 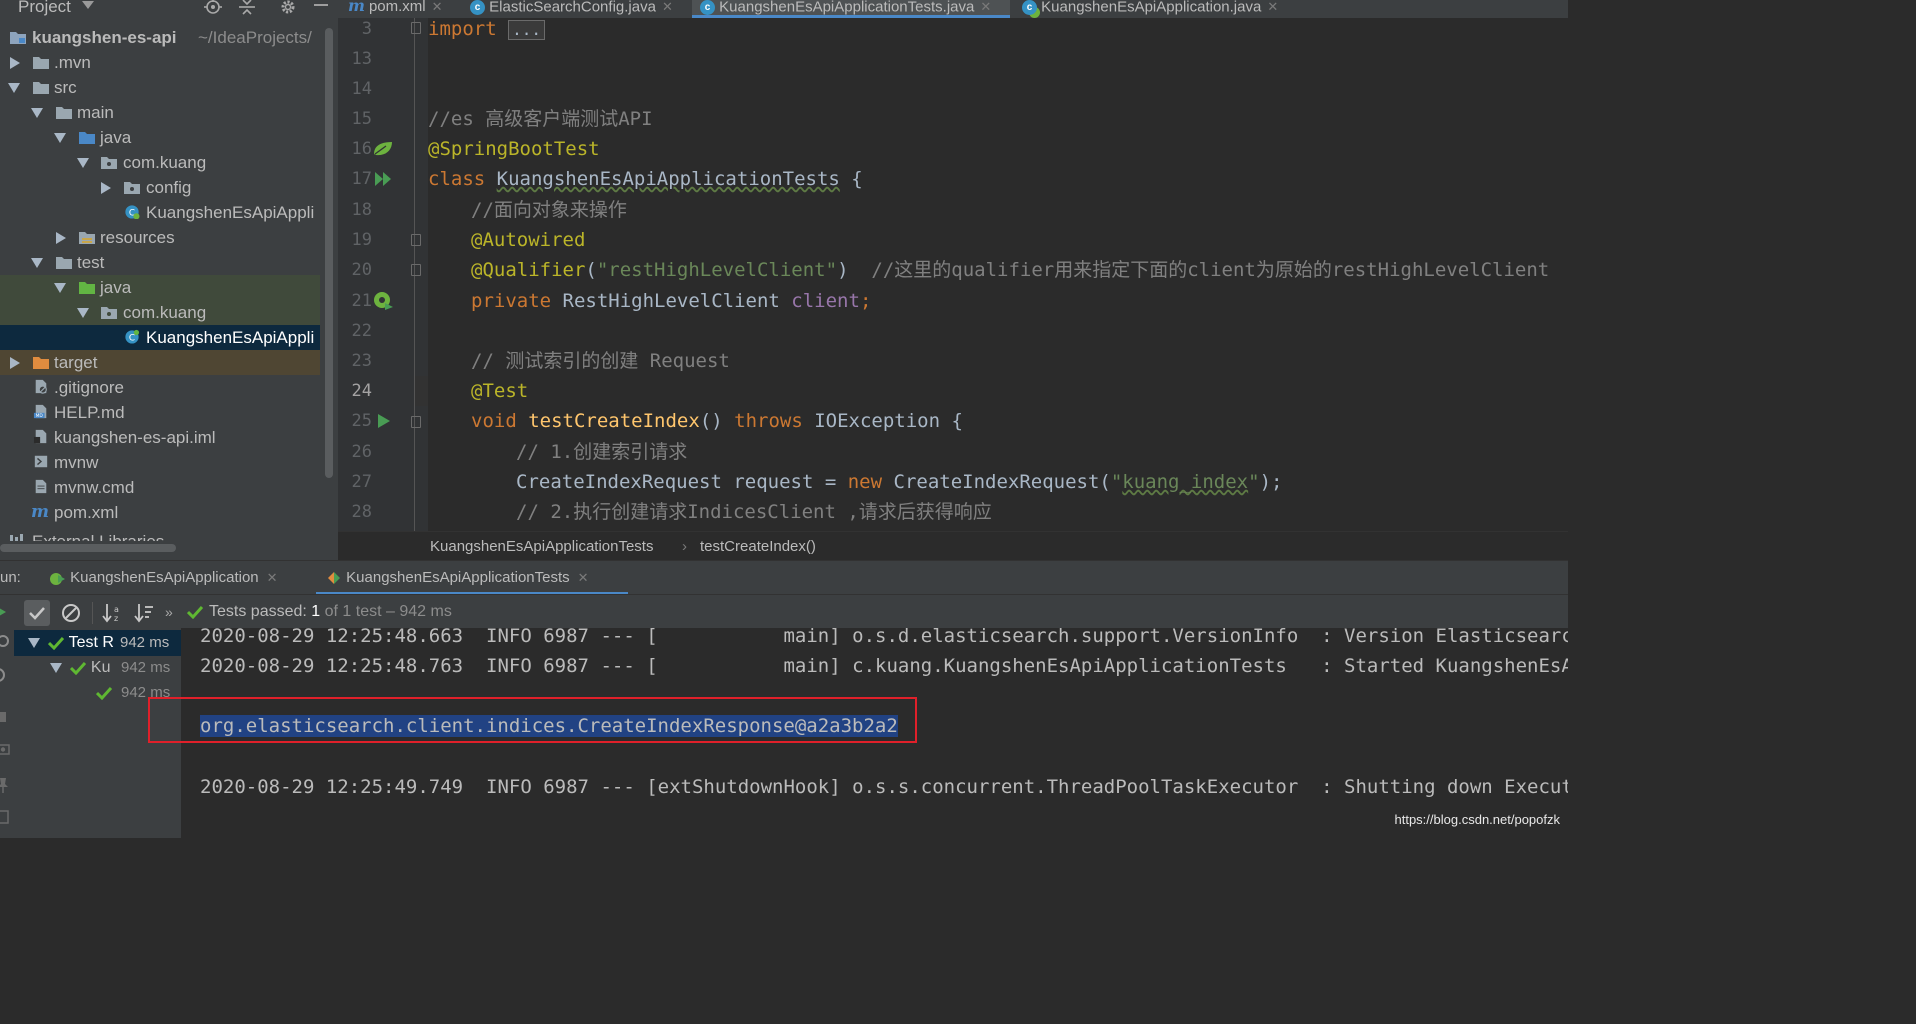 I want to click on tab-application-tests: c KuangshenEsApiApplicationTests.java ✕, so click(x=851, y=9).